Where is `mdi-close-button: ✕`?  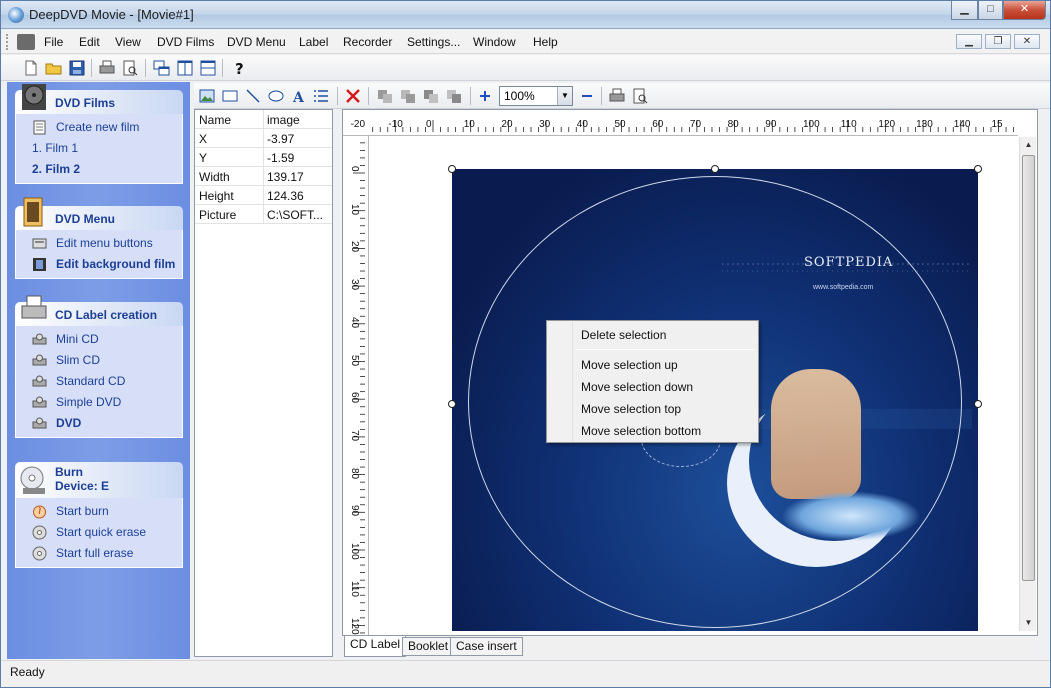
mdi-close-button: ✕ is located at coordinates (1027, 41).